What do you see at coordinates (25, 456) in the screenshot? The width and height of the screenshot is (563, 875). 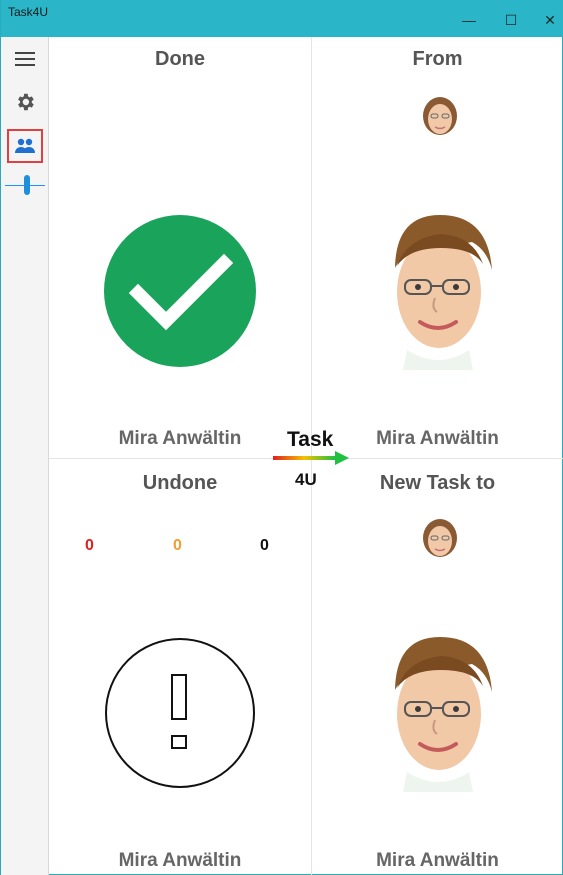 I see `sidebar` at bounding box center [25, 456].